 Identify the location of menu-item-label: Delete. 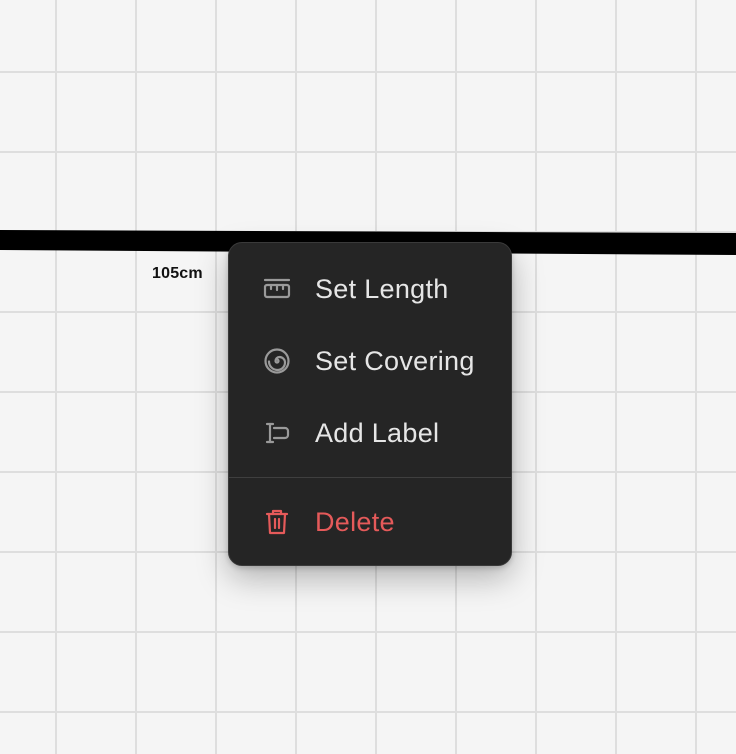
(355, 521).